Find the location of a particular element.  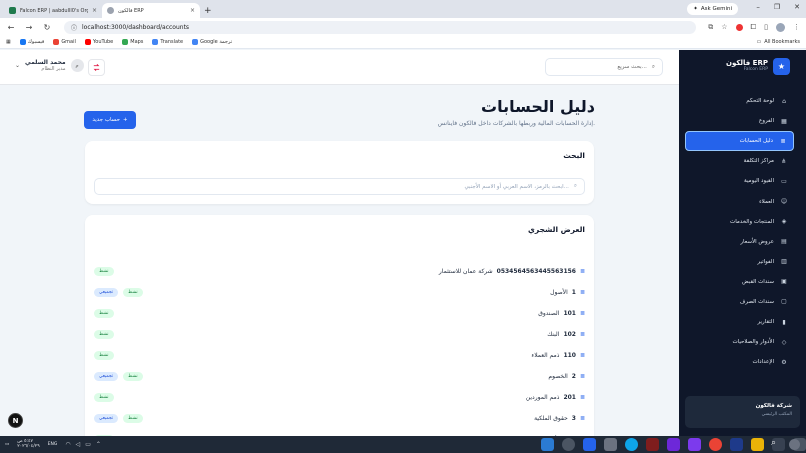

edge-icon is located at coordinates (631, 444).